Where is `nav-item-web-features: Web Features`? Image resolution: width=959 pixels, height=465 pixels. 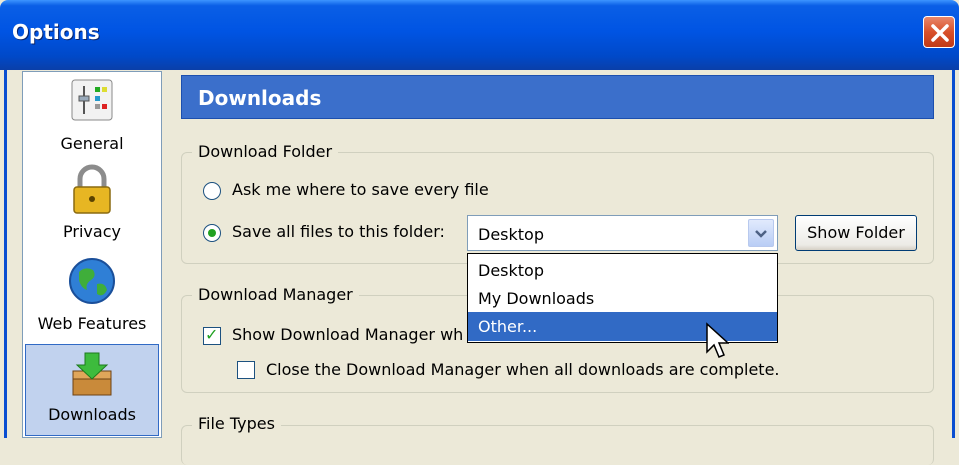
nav-item-web-features: Web Features is located at coordinates (92, 300).